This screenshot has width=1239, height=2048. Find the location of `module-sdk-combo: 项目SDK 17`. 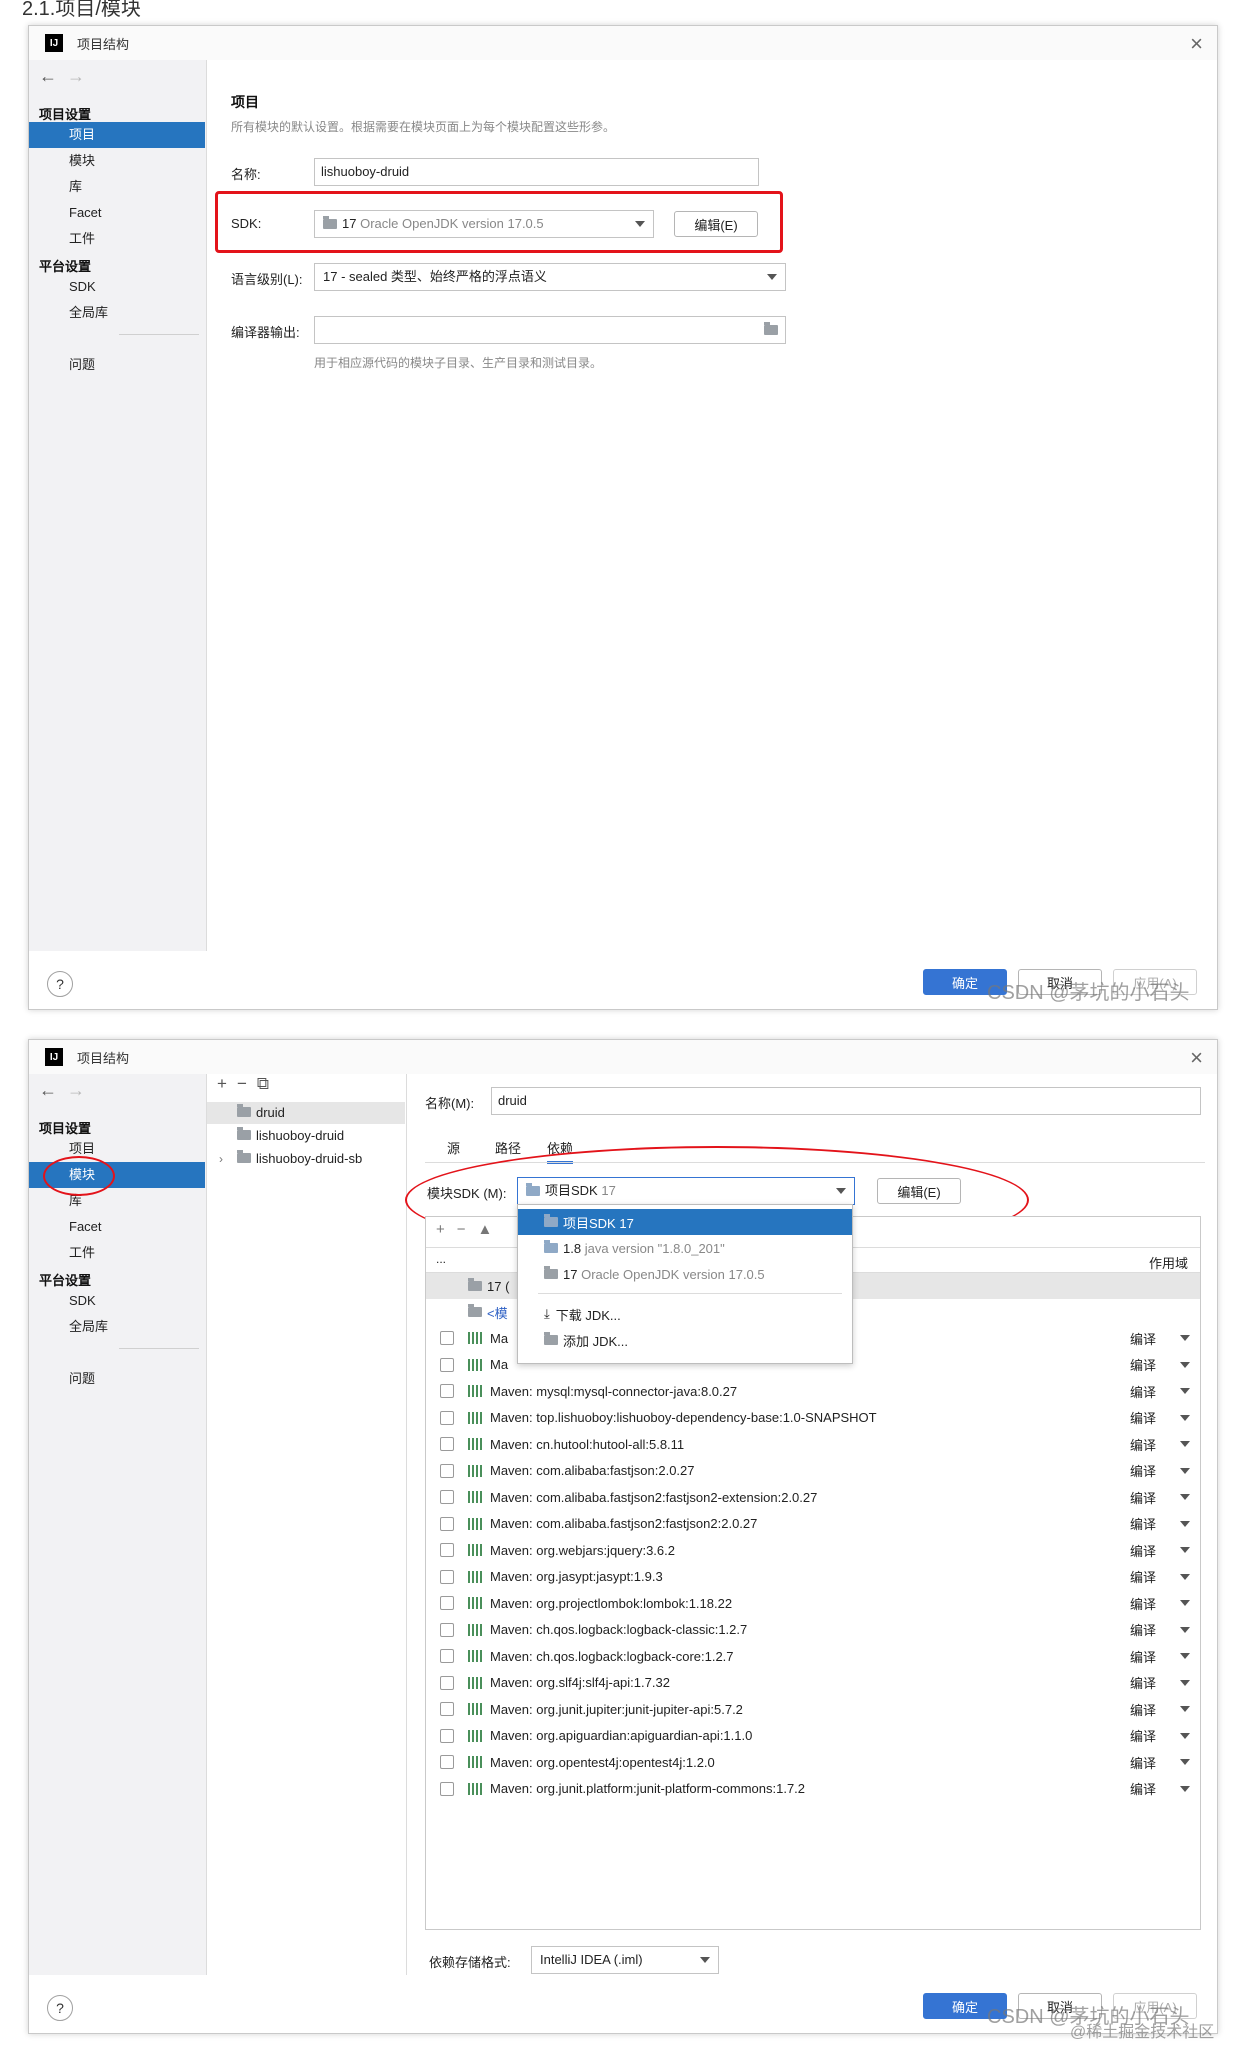

module-sdk-combo: 项目SDK 17 is located at coordinates (686, 1191).